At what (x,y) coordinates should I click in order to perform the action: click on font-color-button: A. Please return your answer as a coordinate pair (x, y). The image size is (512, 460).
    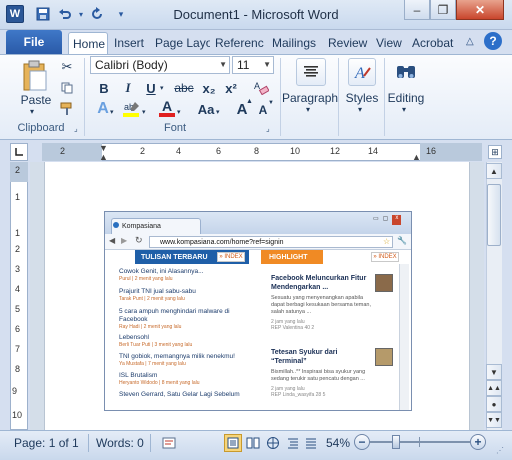
    Looking at the image, I should click on (167, 108).